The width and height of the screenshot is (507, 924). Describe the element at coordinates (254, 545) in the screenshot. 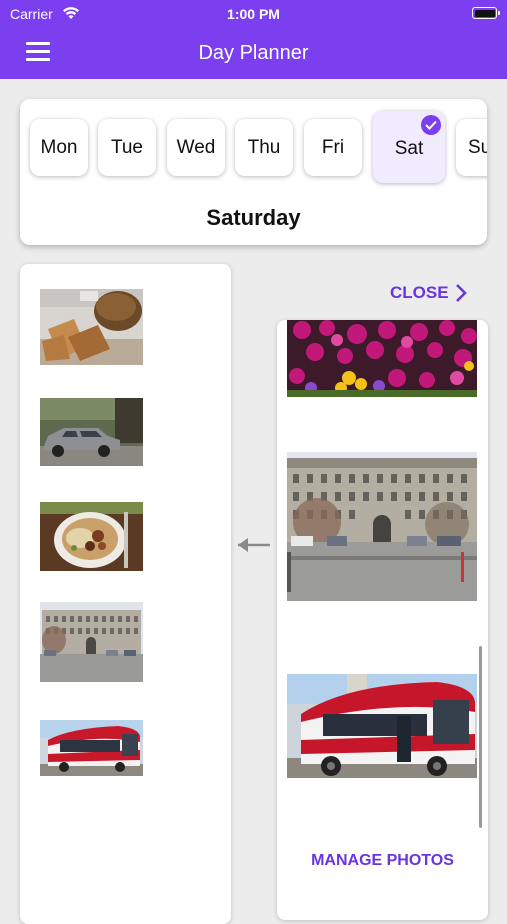

I see `arrow-left-icon` at that location.